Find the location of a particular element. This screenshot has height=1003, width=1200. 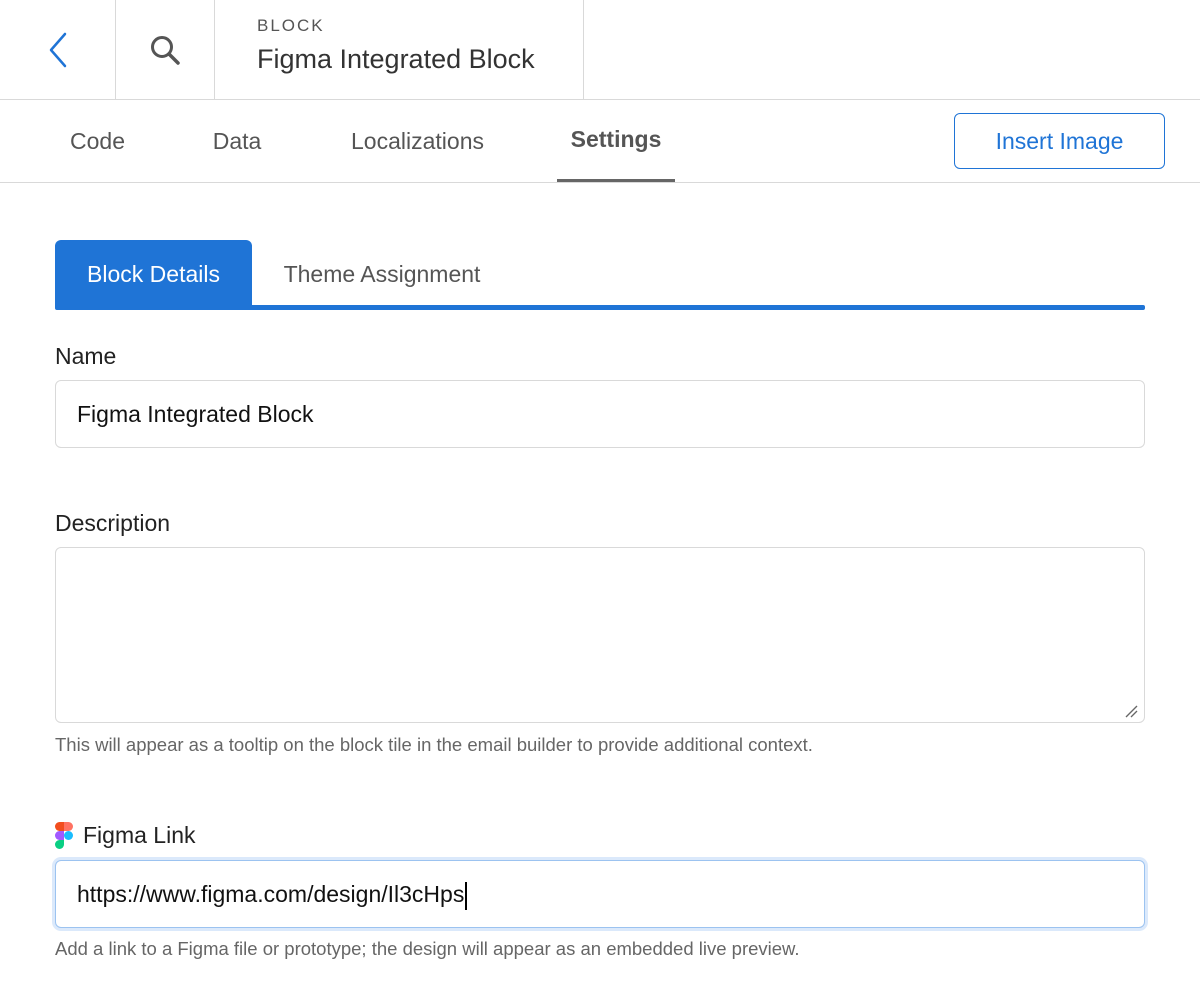

name-label: Name is located at coordinates (86, 356).